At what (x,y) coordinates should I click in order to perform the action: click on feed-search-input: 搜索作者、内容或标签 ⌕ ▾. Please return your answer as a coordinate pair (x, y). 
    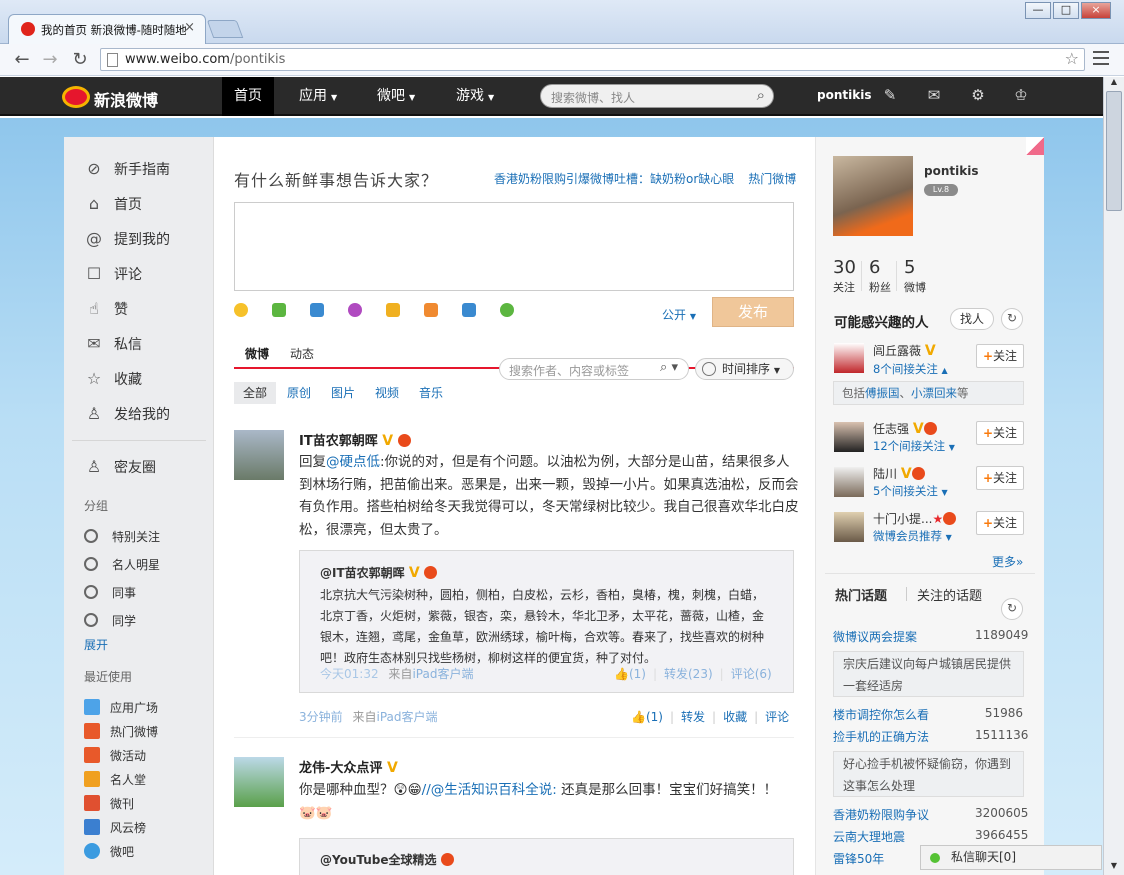
    Looking at the image, I should click on (594, 369).